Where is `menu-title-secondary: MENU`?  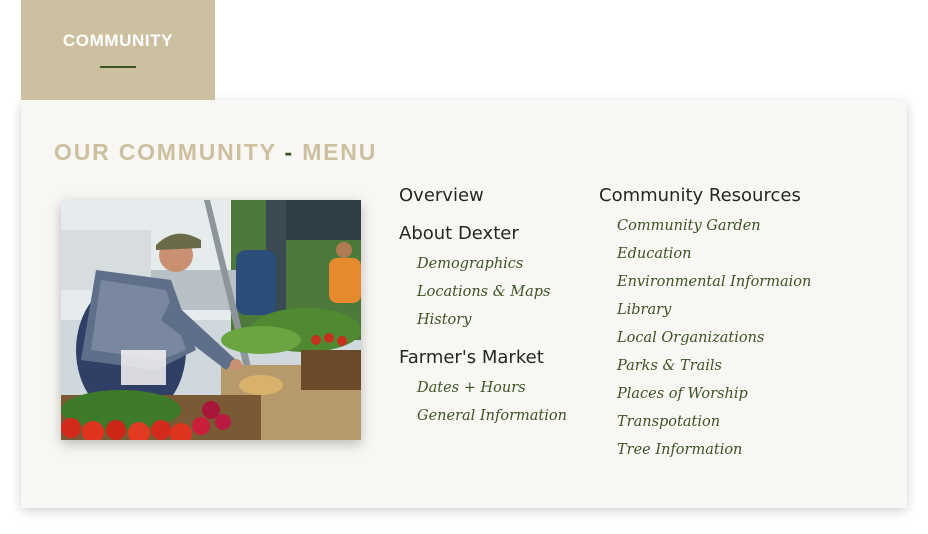 menu-title-secondary: MENU is located at coordinates (340, 152).